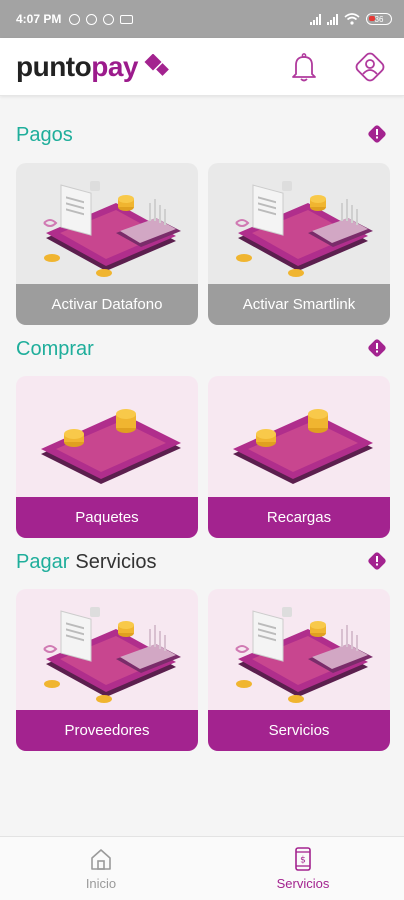 This screenshot has width=404, height=900. What do you see at coordinates (55, 349) in the screenshot?
I see `section-title-part1: Comprar` at bounding box center [55, 349].